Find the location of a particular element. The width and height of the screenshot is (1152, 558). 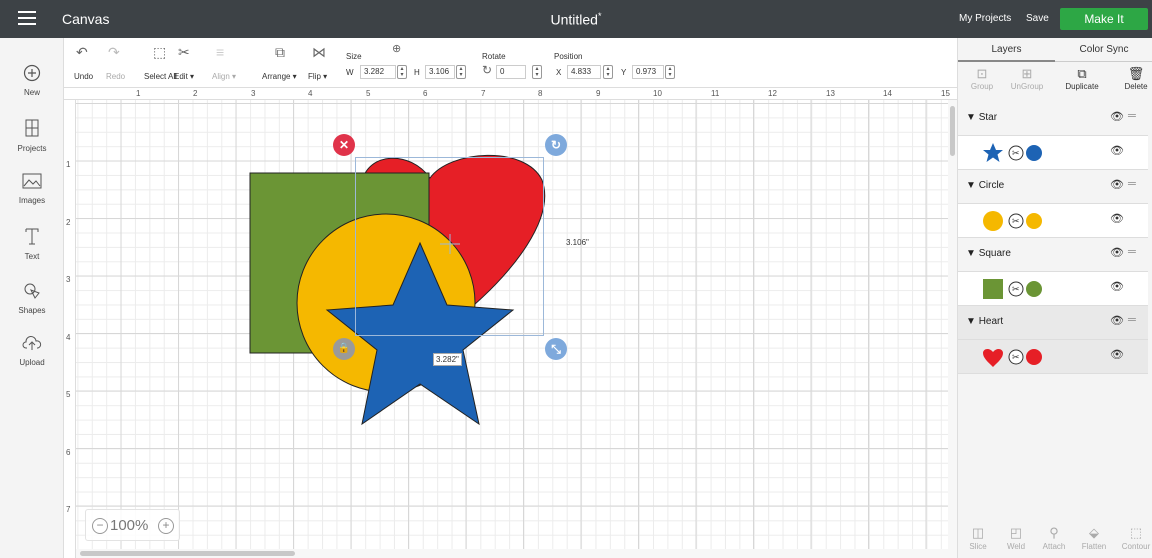

x-stepper: ▴ ▾ is located at coordinates (608, 72).